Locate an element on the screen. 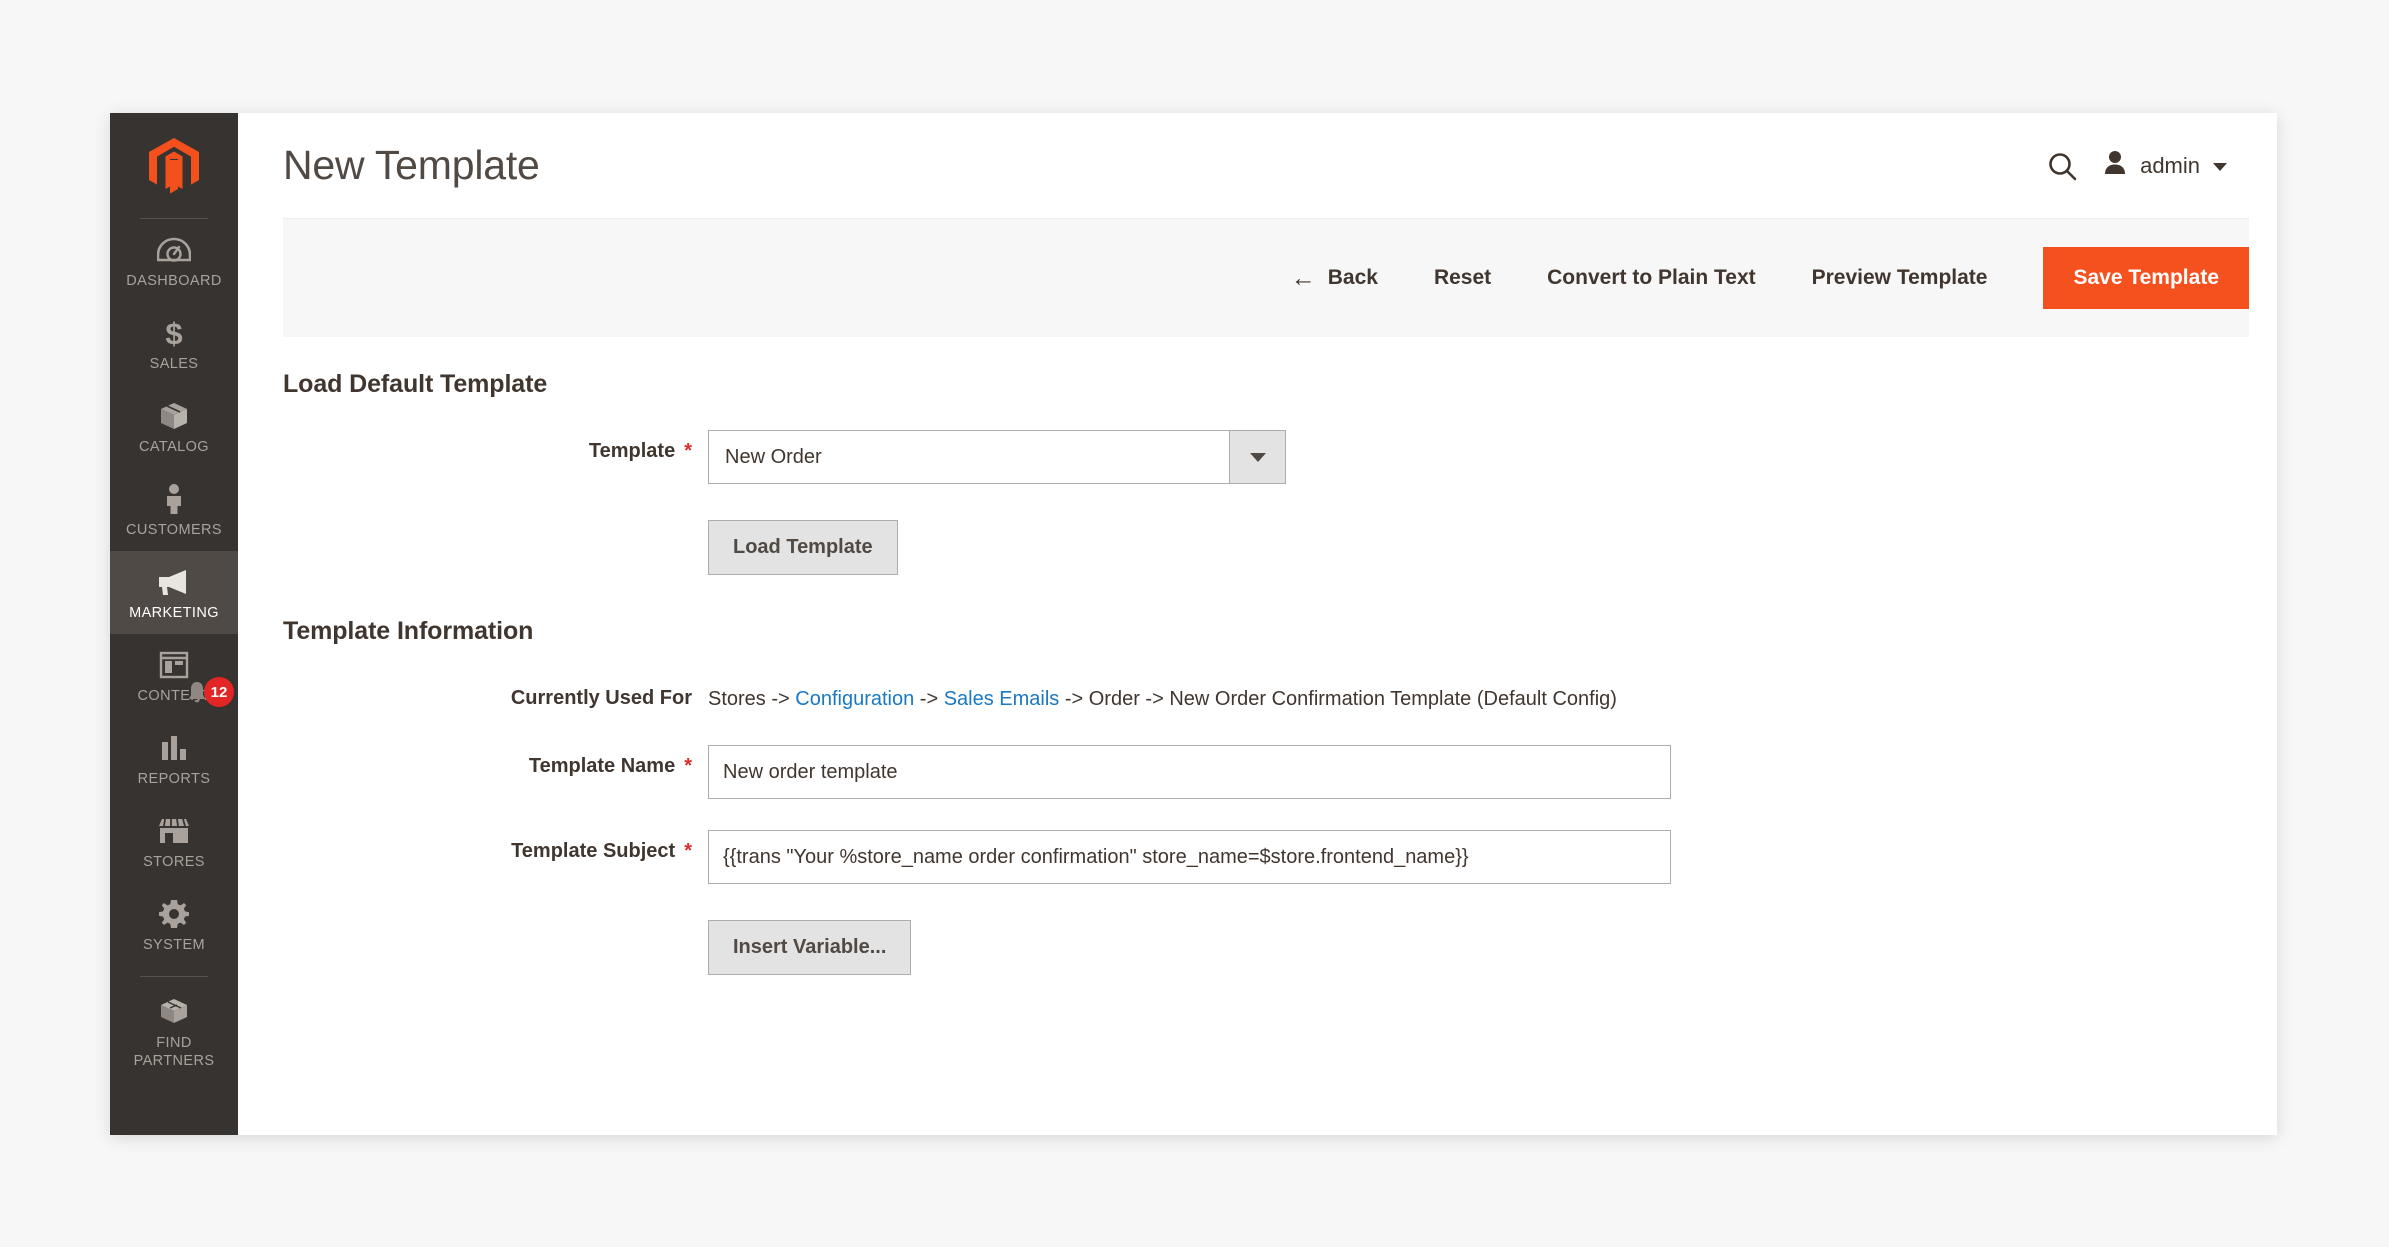 This screenshot has height=1247, width=2389. box-icon is located at coordinates (174, 416).